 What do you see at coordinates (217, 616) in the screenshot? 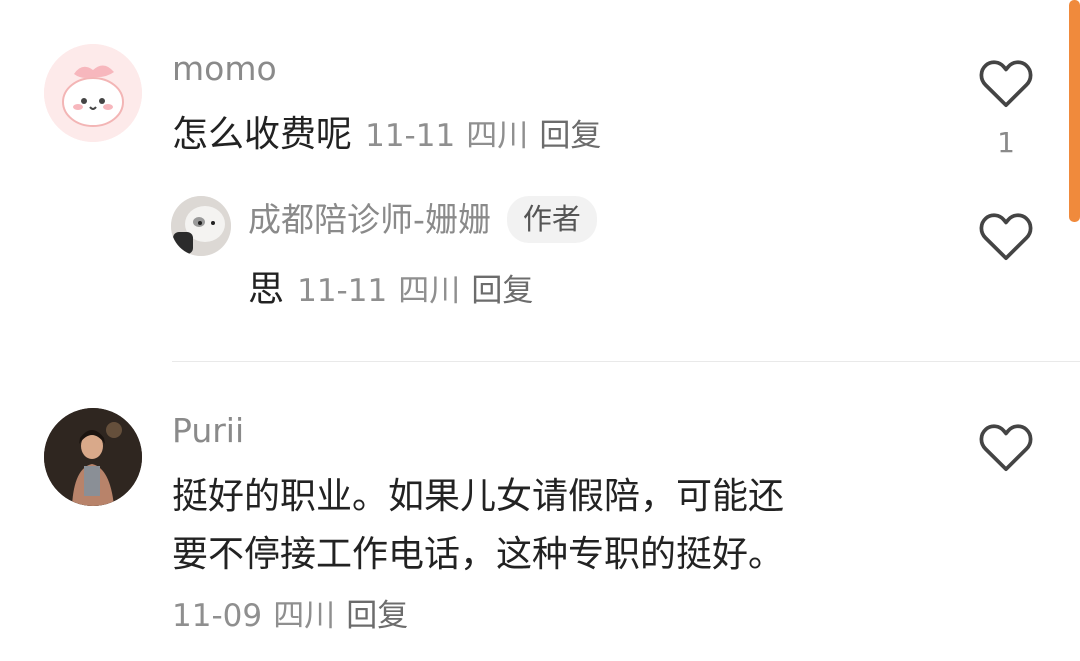
I see `comment-date: 11-09` at bounding box center [217, 616].